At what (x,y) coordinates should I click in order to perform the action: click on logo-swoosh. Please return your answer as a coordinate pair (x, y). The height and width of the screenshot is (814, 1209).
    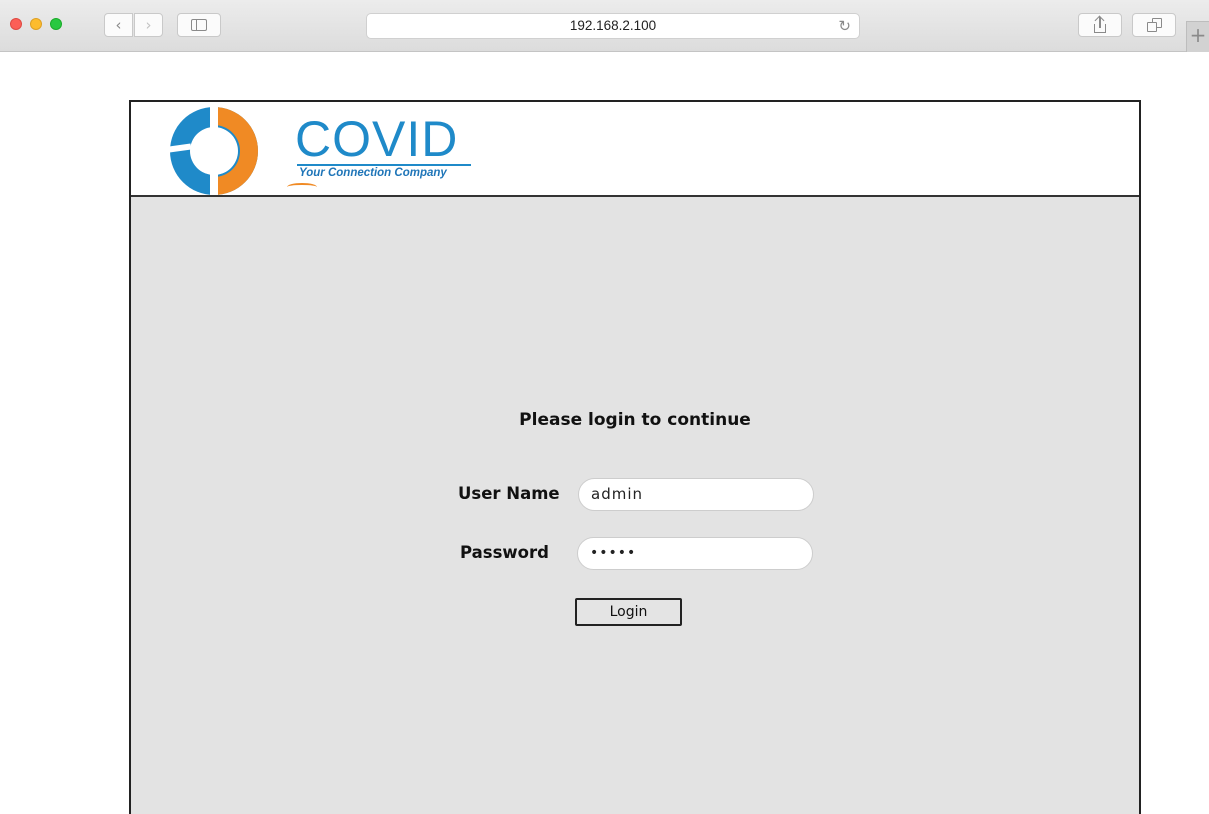
    Looking at the image, I should click on (302, 187).